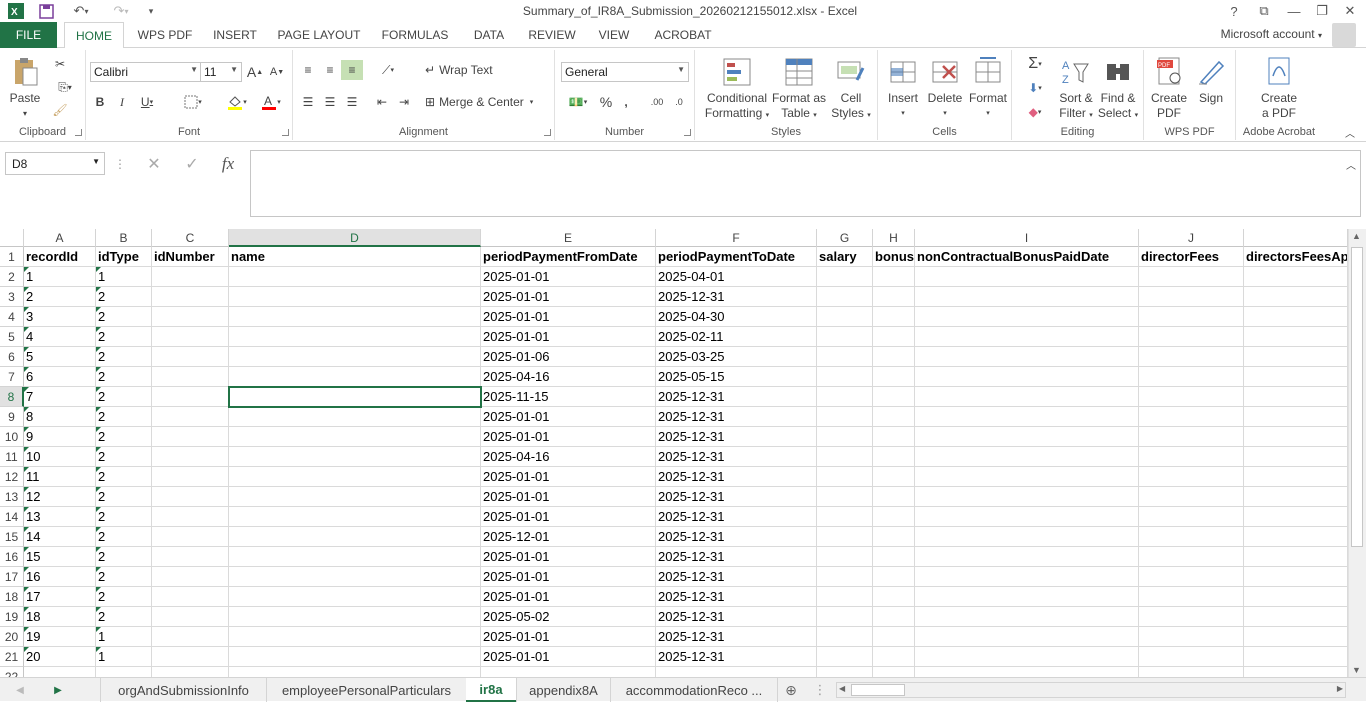 This screenshot has height=702, width=1366. Describe the element at coordinates (319, 35) in the screenshot. I see `tab-page-layout: PAGE LAYOUT` at that location.